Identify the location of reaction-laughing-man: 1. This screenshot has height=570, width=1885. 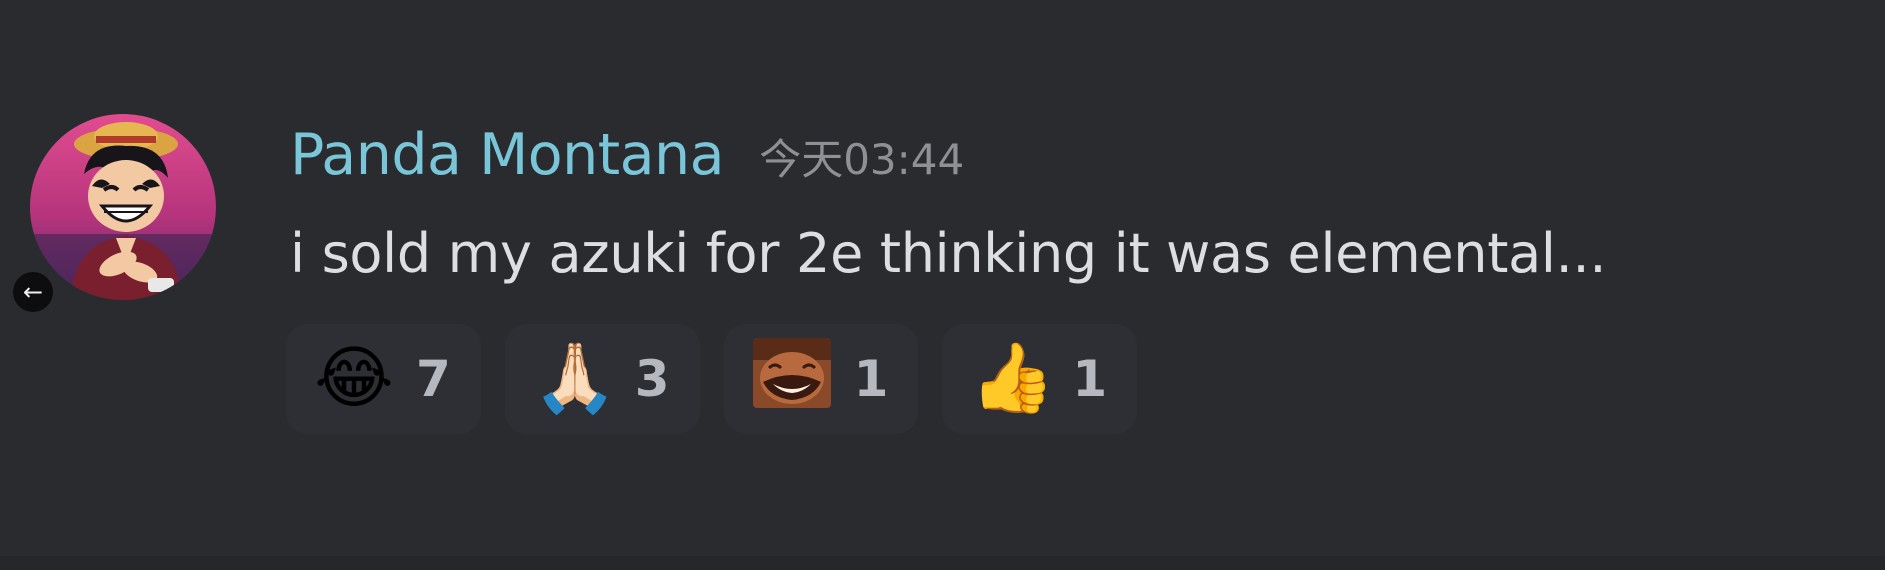
(821, 379).